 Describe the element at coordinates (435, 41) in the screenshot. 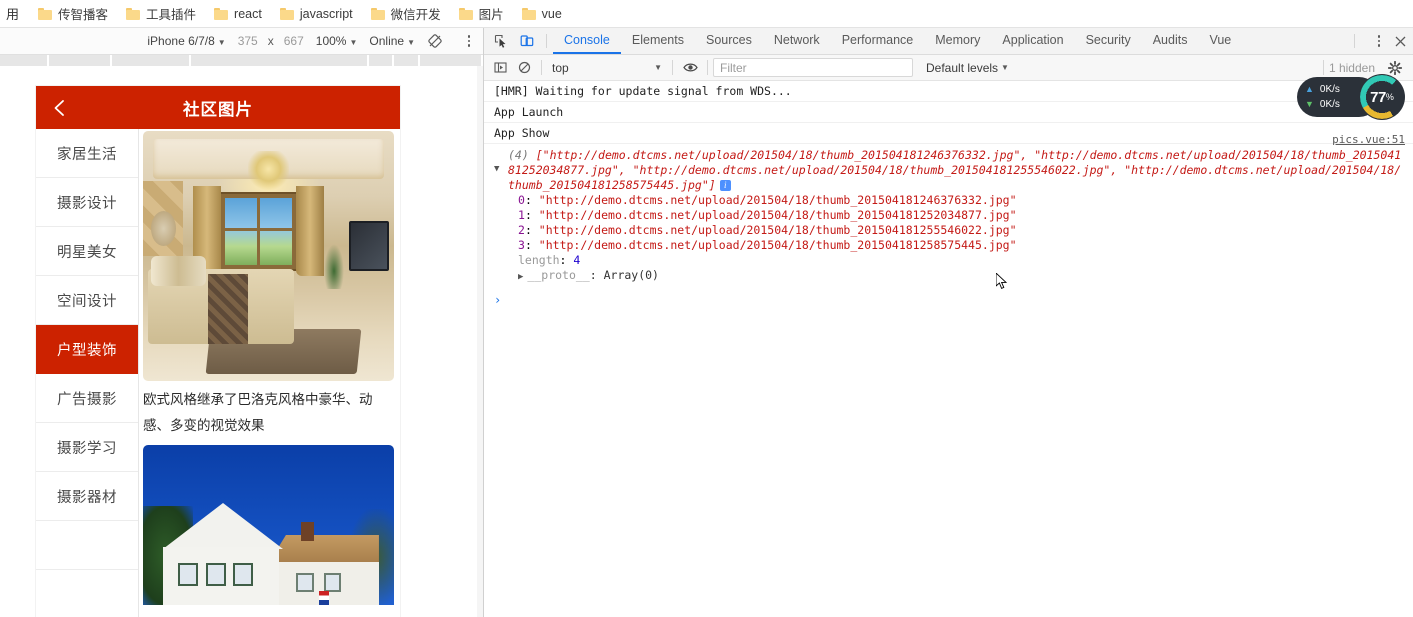

I see `rotate-icon` at that location.